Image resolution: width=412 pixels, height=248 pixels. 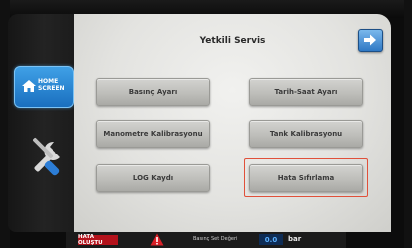 I want to click on screen-bezel-right, so click(x=408, y=124).